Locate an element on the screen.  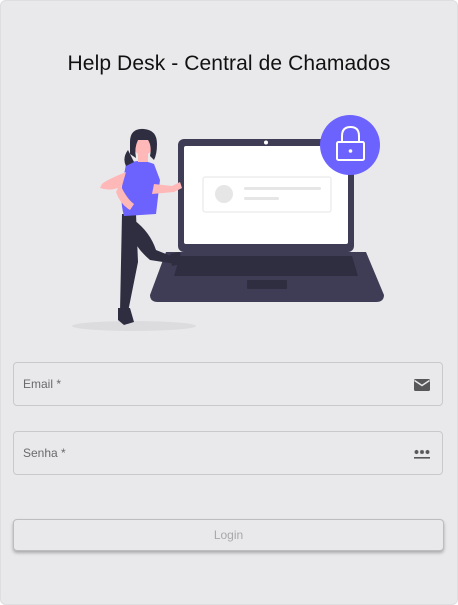
password-field: Senha * is located at coordinates (228, 453).